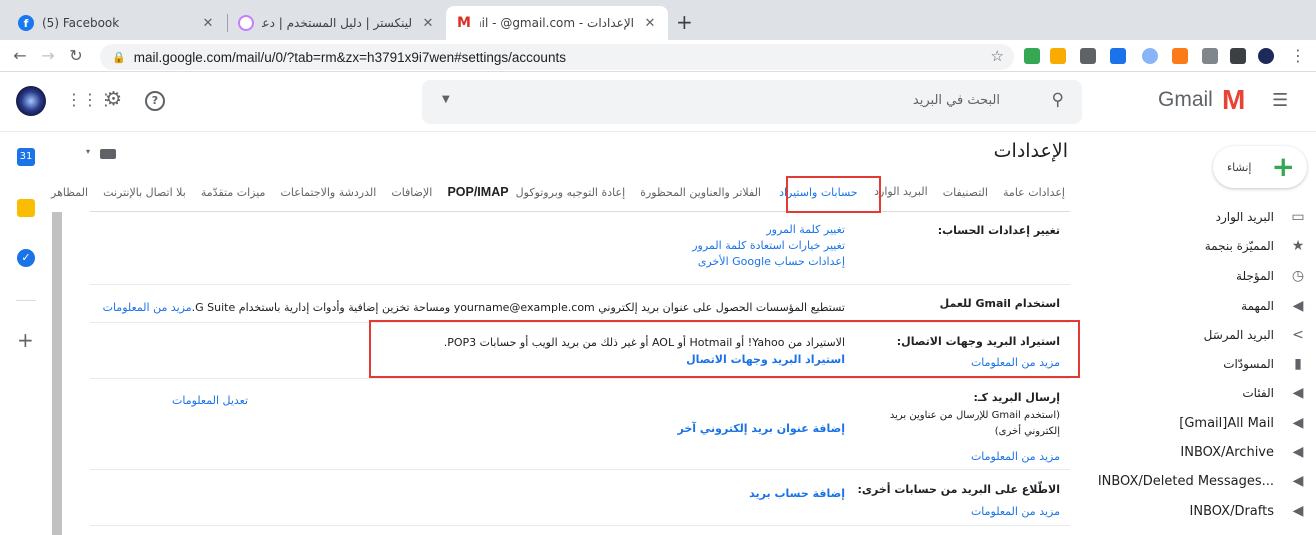 This screenshot has height=535, width=1316. I want to click on nav-label: المهمة, so click(1257, 306).